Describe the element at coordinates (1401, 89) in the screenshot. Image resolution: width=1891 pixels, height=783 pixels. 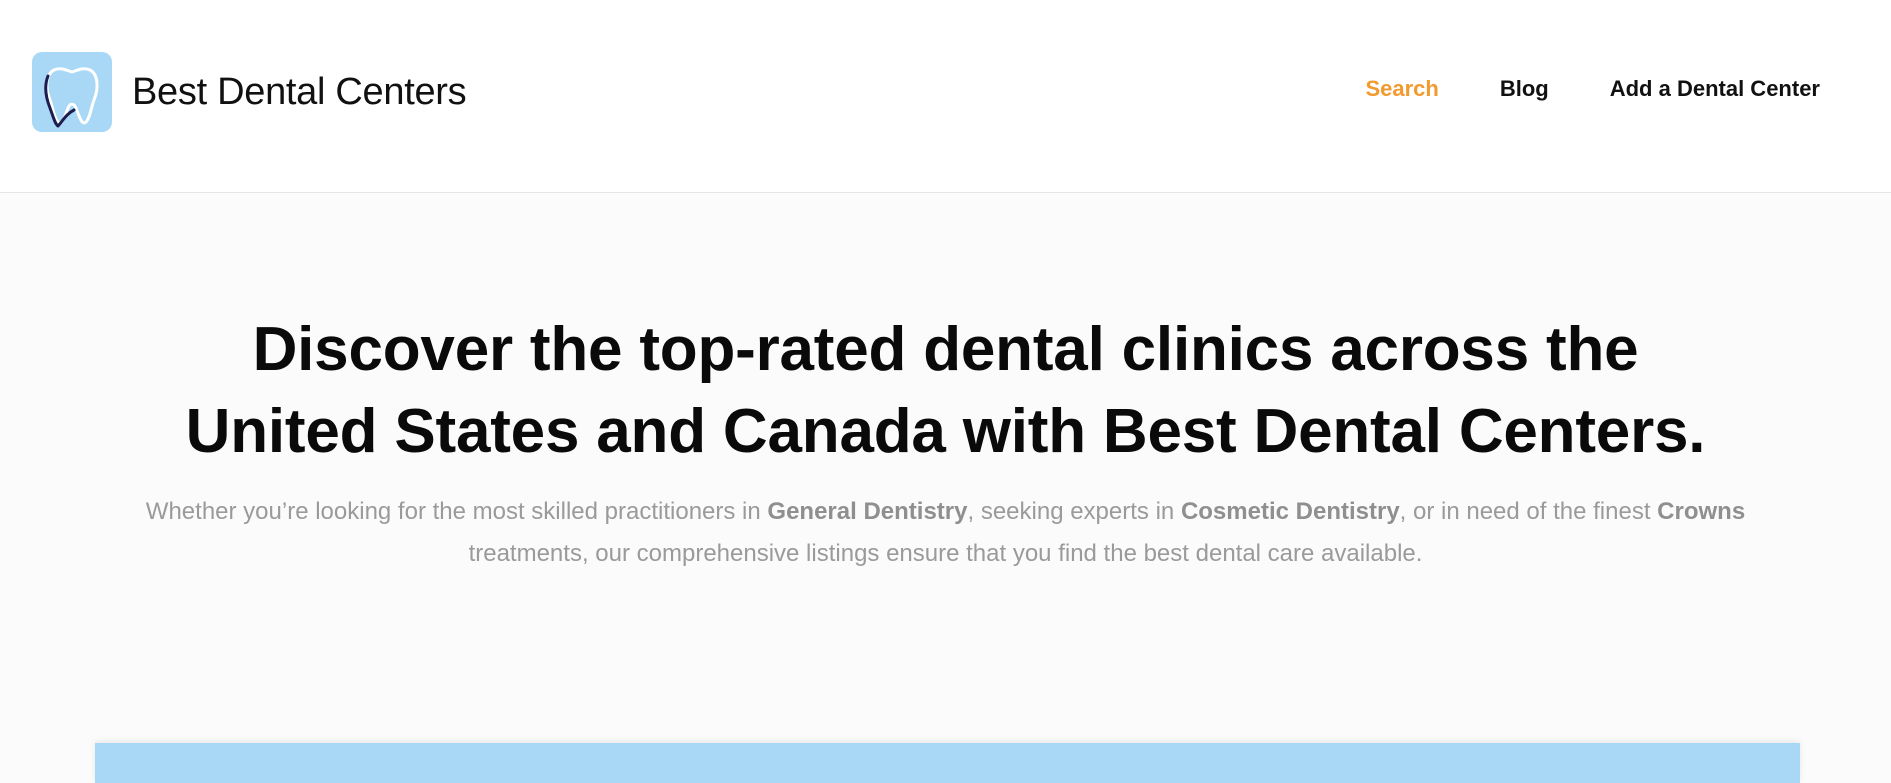
I see `nav-search-link: Search` at that location.